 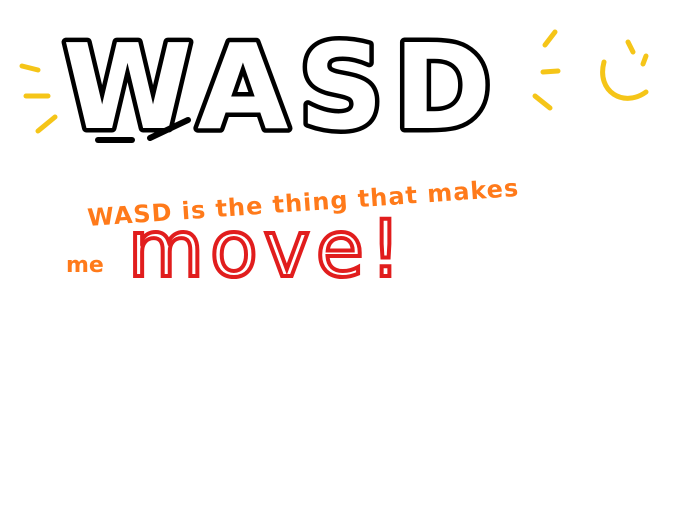 What do you see at coordinates (624, 70) in the screenshot?
I see `smiley-face-icon` at bounding box center [624, 70].